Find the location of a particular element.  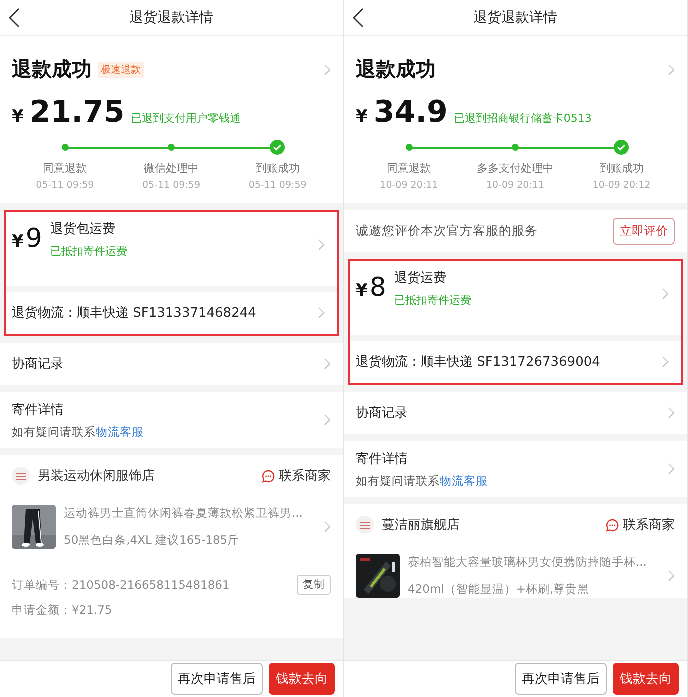

refund-destination: 已退到支付用户零钱通 is located at coordinates (185, 118).